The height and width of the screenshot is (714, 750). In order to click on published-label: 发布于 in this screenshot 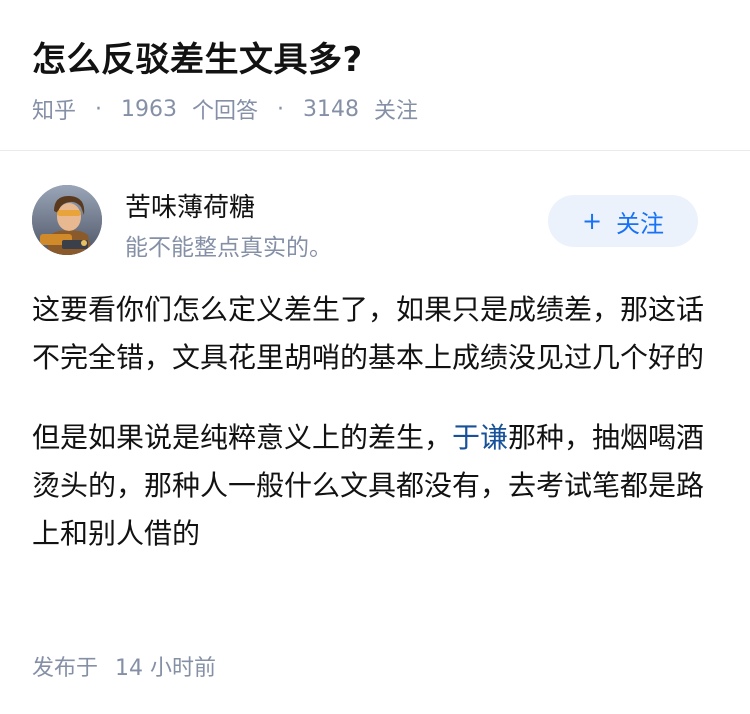, I will do `click(65, 668)`.